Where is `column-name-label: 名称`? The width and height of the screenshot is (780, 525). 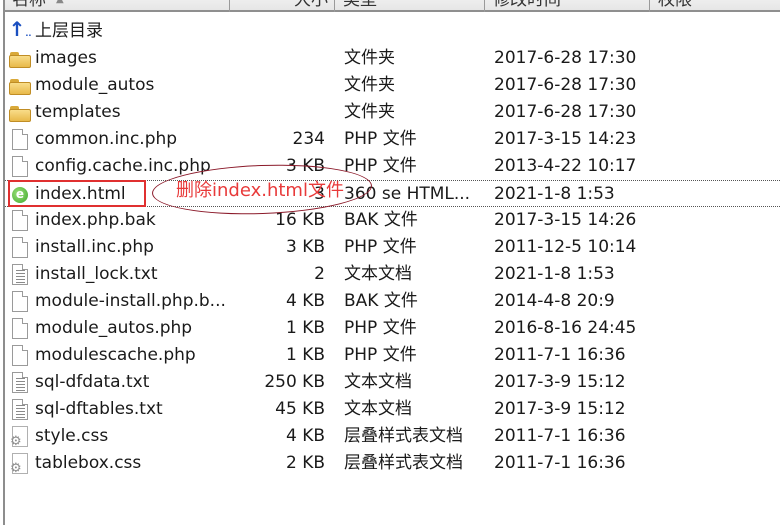
column-name-label: 名称 is located at coordinates (29, 5).